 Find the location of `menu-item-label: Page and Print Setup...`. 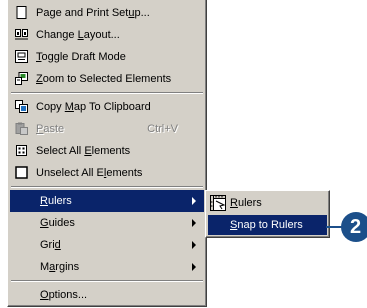

menu-item-label: Page and Print Setup... is located at coordinates (93, 13).